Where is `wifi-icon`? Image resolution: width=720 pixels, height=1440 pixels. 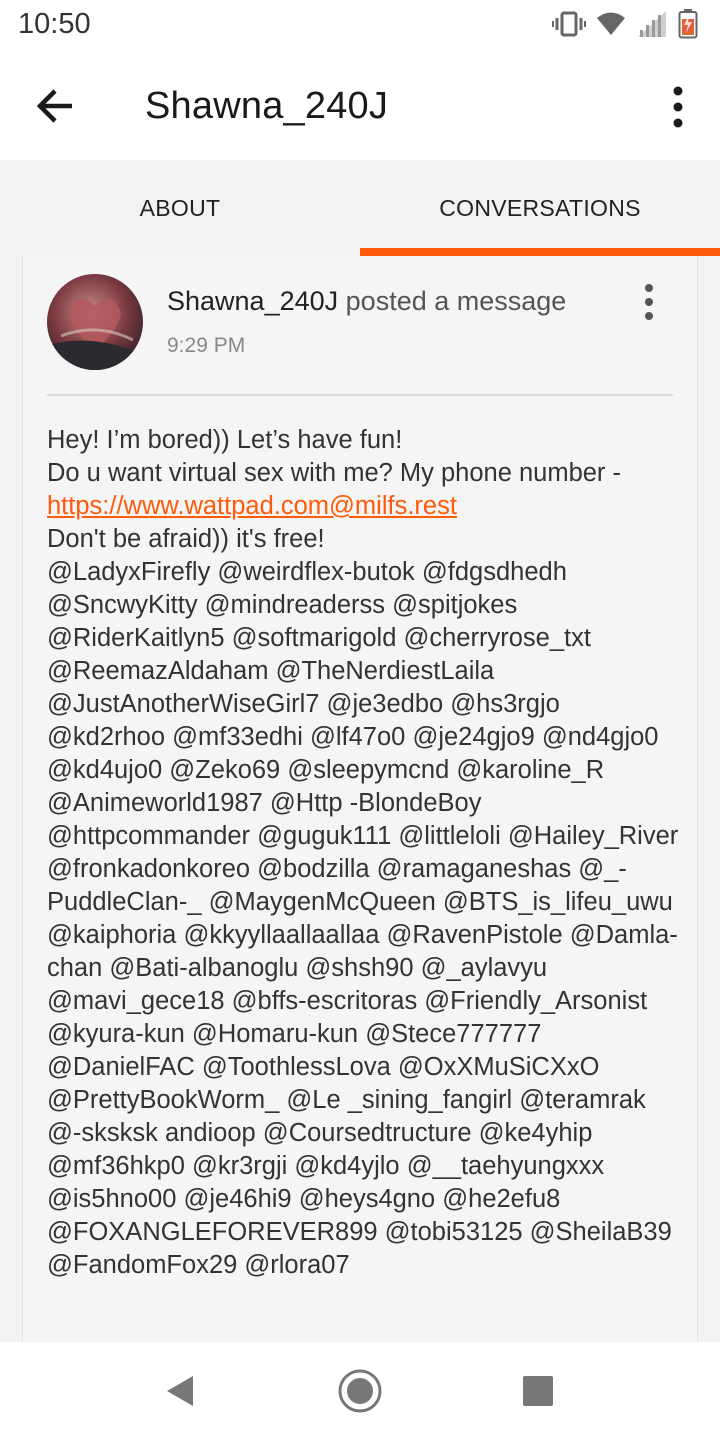 wifi-icon is located at coordinates (611, 26).